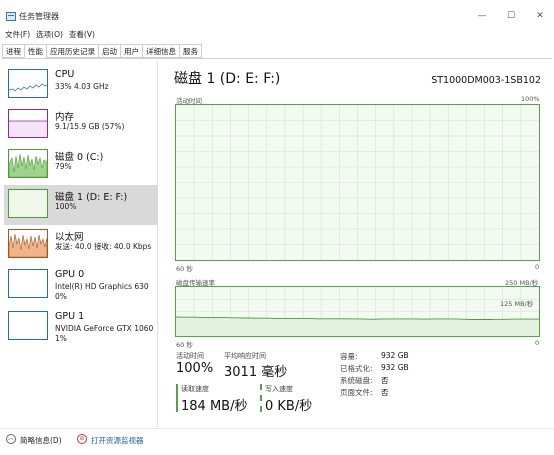 Image resolution: width=554 pixels, height=455 pixels. Describe the element at coordinates (61, 296) in the screenshot. I see `sidebar-item-usage: 0%` at that location.